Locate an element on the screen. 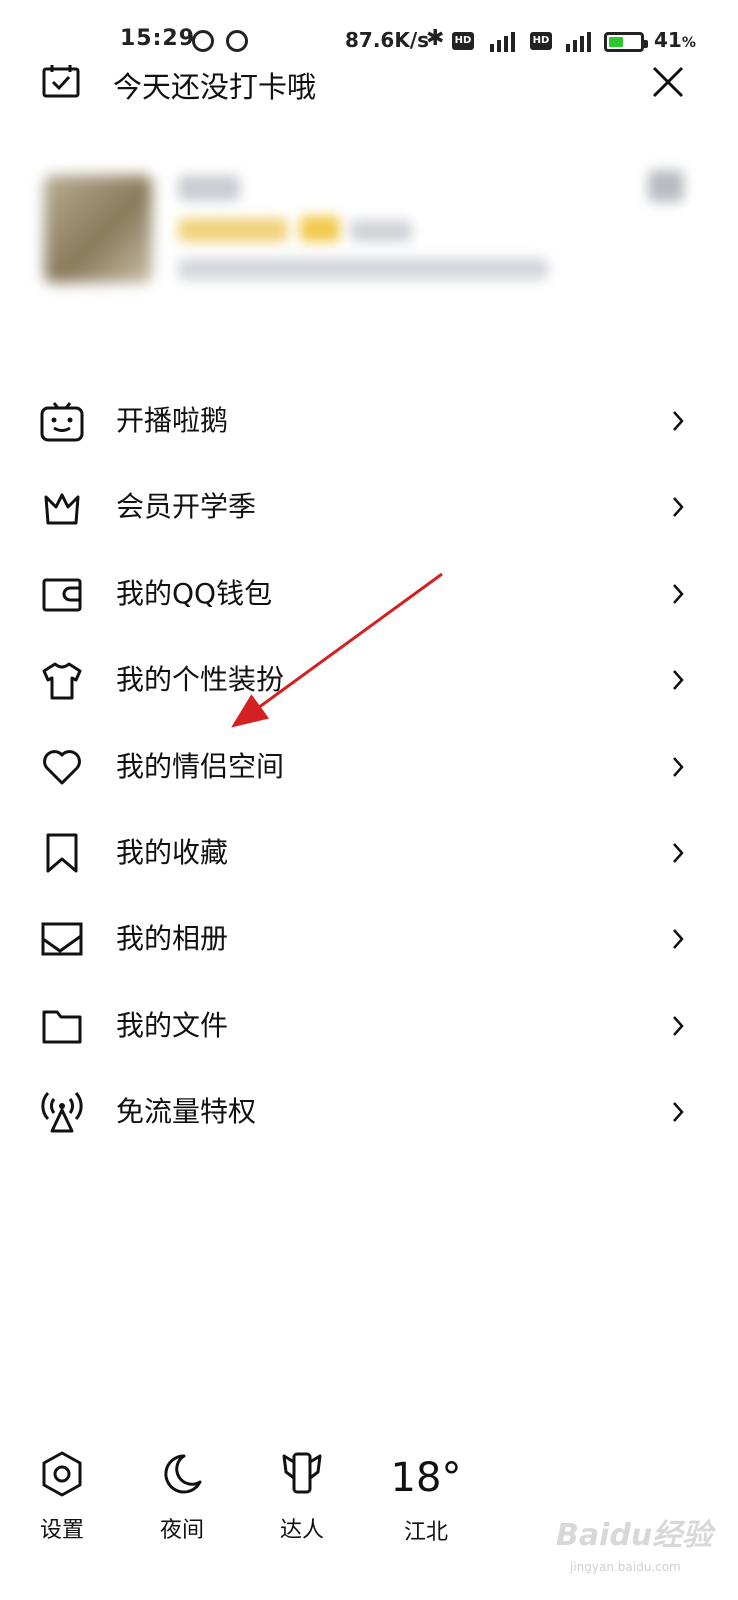  menu-item-couple: 我的情侣空间 is located at coordinates (369, 766).